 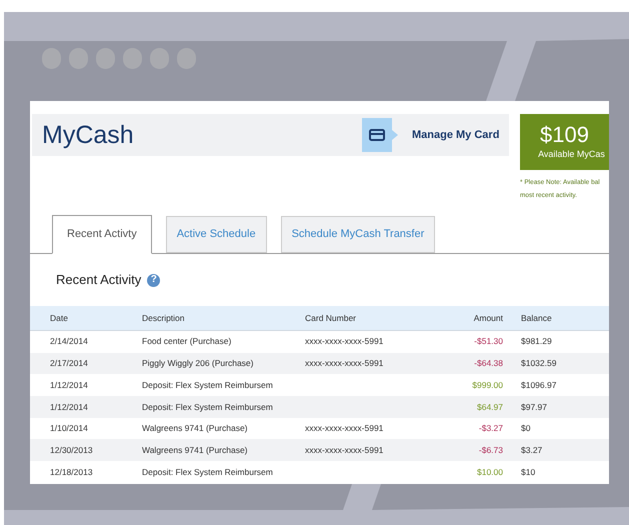 I want to click on table-cell-text: 1/10/2014, so click(x=69, y=428).